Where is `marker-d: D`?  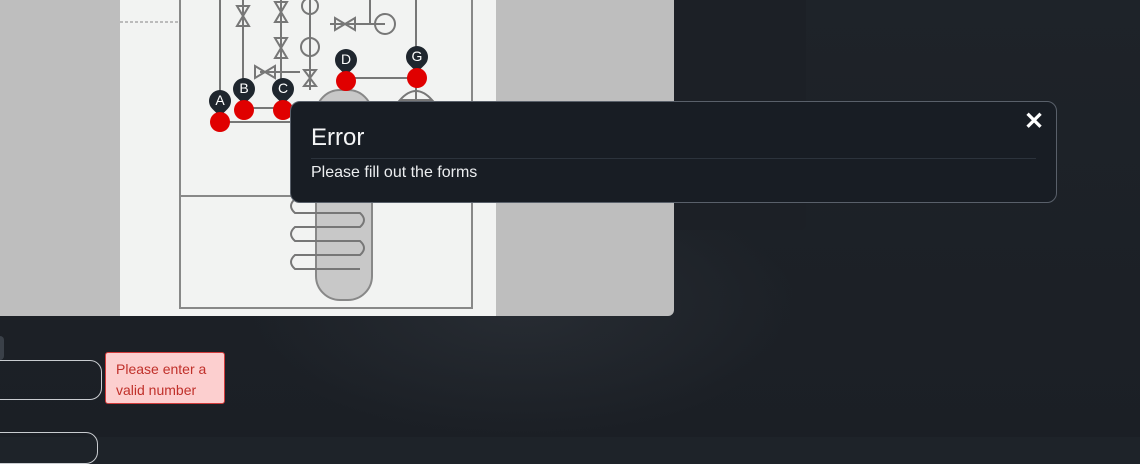
marker-d: D is located at coordinates (346, 68).